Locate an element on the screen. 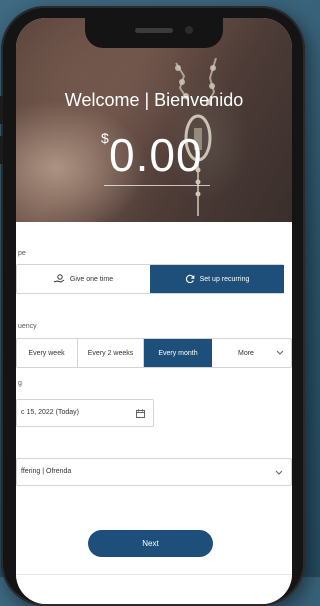 The width and height of the screenshot is (320, 606). start-date-input: c 15, 2022 (Today) is located at coordinates (85, 413).